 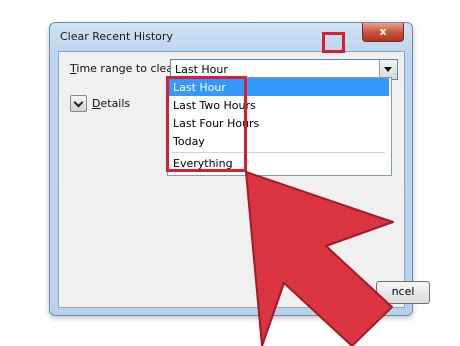 What do you see at coordinates (201, 69) in the screenshot?
I see `time-range-selected-value: Last Hour` at bounding box center [201, 69].